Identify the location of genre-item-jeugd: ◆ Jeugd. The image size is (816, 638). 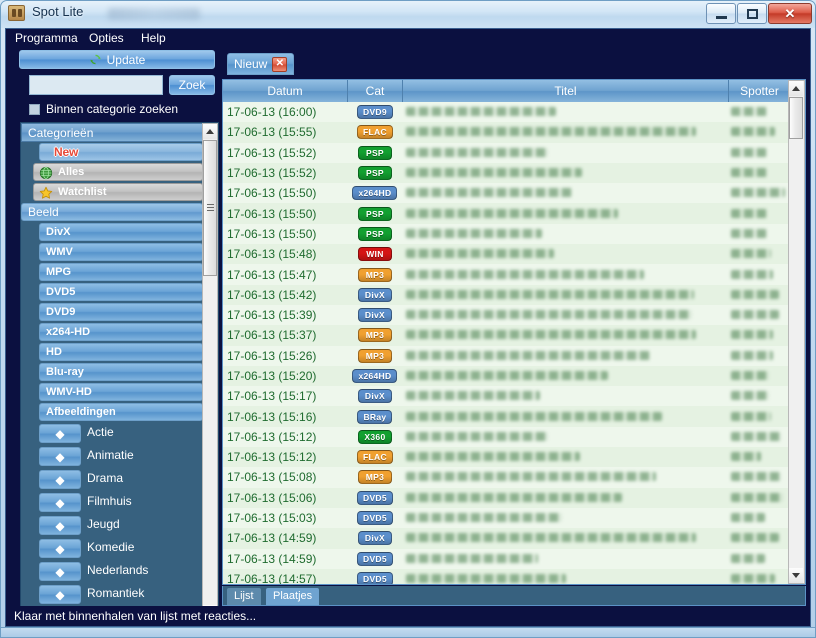
(112, 526).